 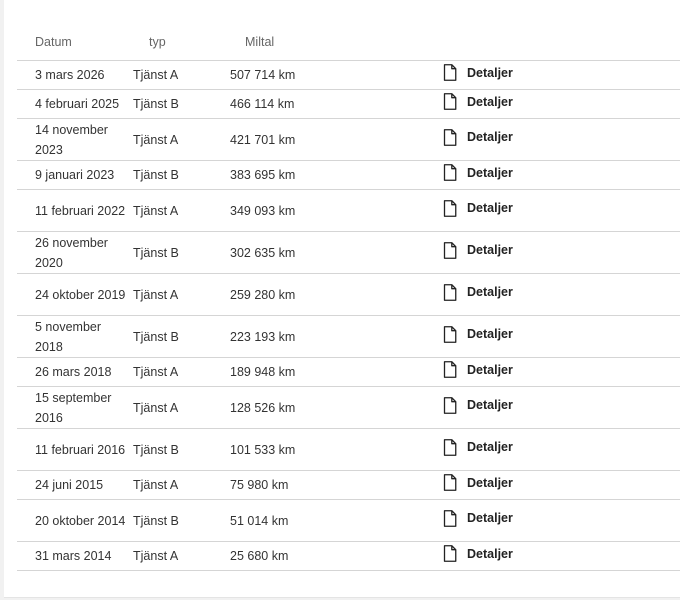 I want to click on cell-mileage: 128 526 km, so click(x=335, y=407).